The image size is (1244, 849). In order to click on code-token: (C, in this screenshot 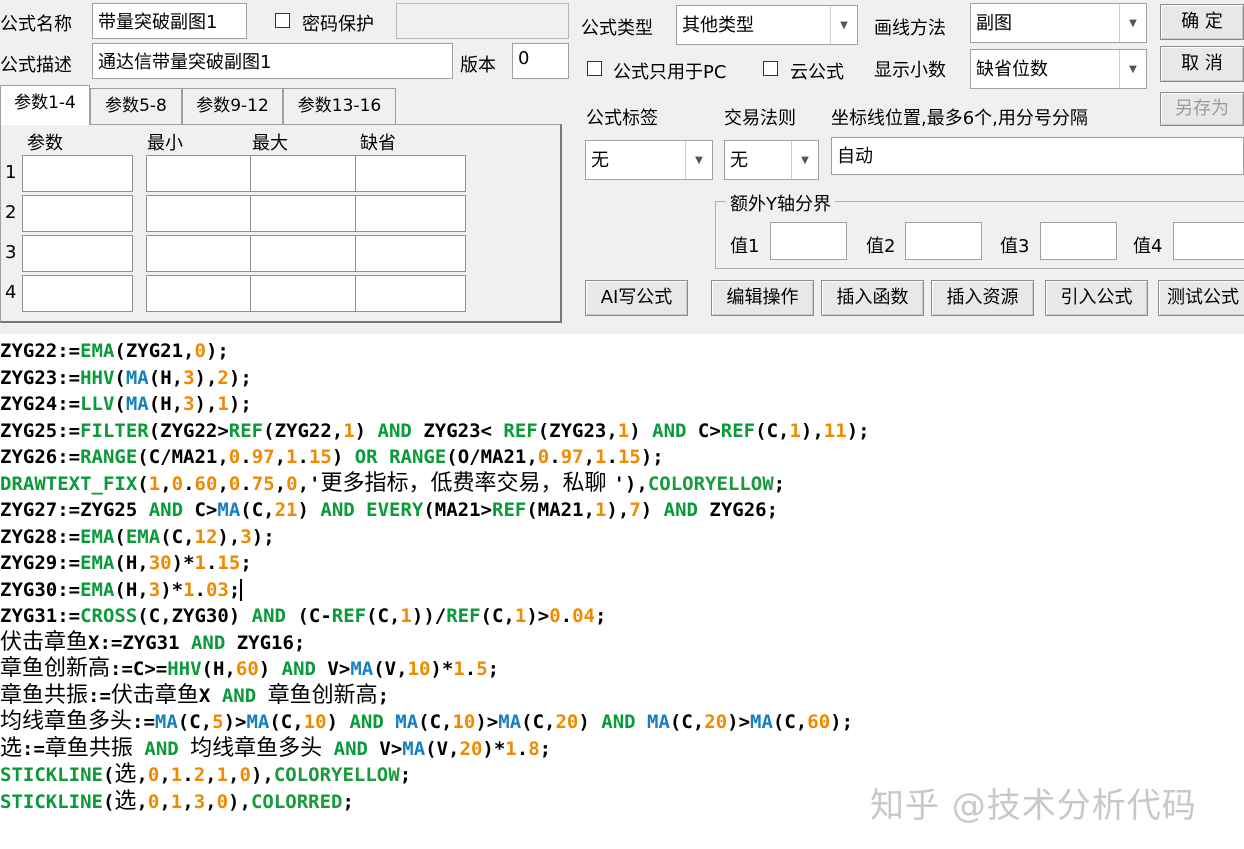, I will do `click(497, 616)`.